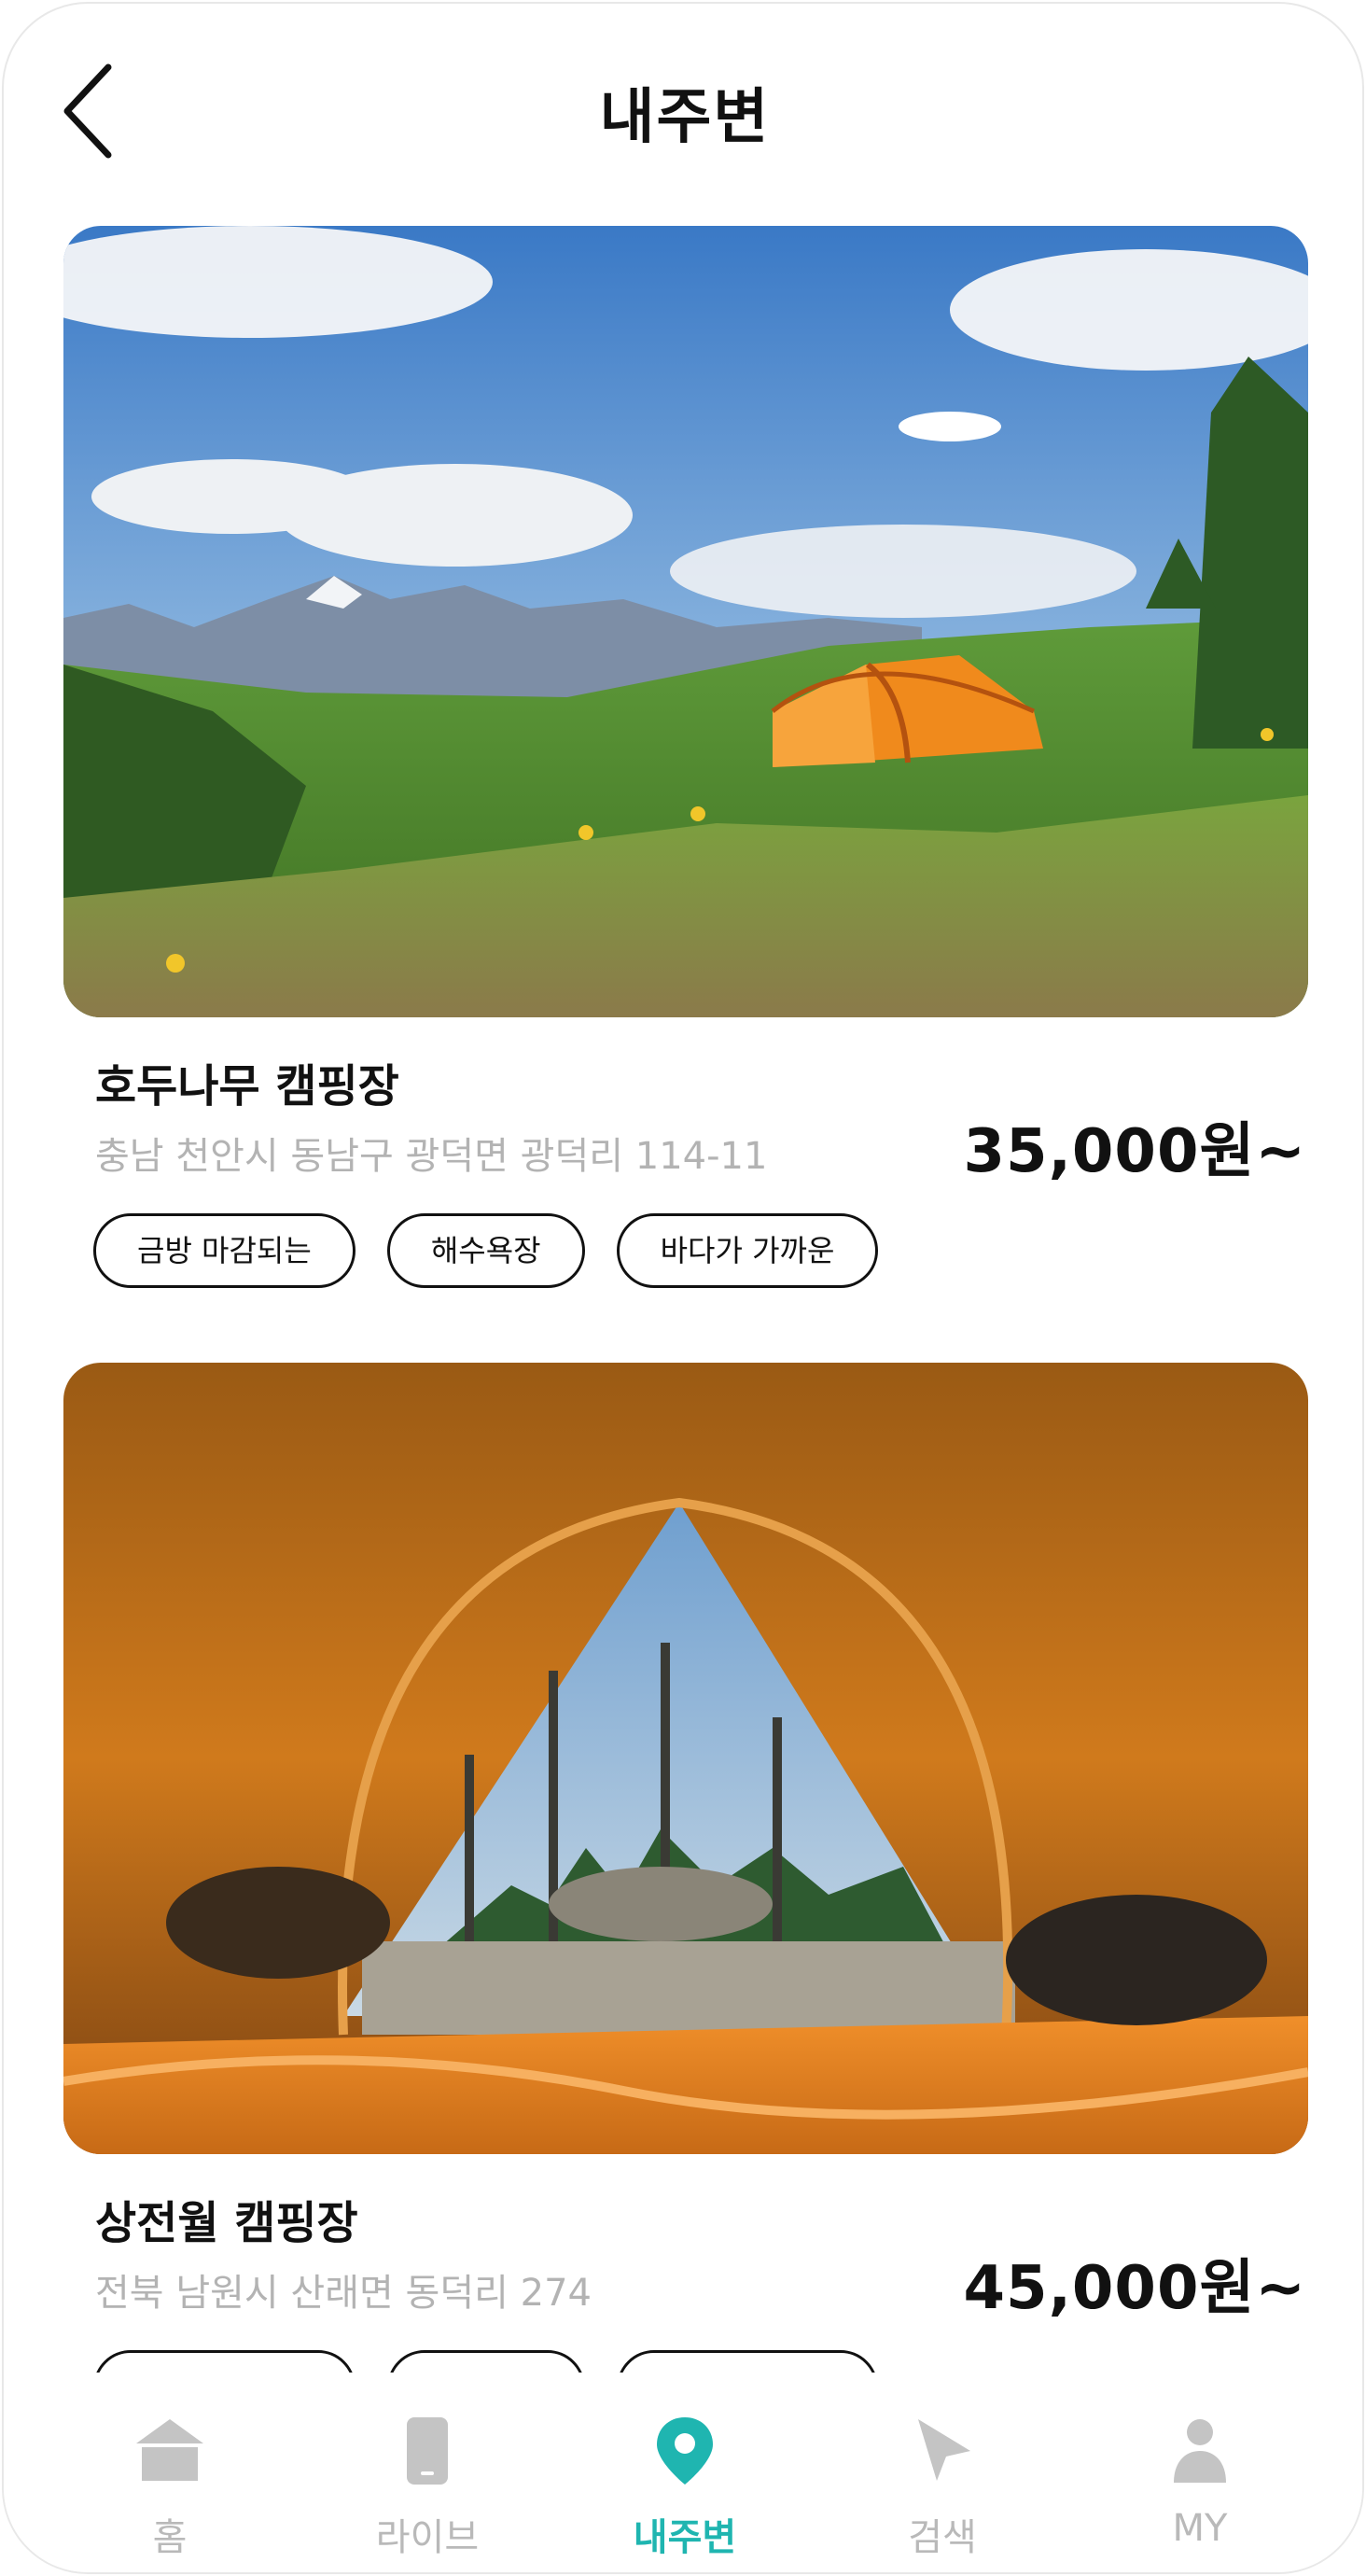 The image size is (1366, 2576). I want to click on listing-price: 35,000원~, so click(1134, 1151).